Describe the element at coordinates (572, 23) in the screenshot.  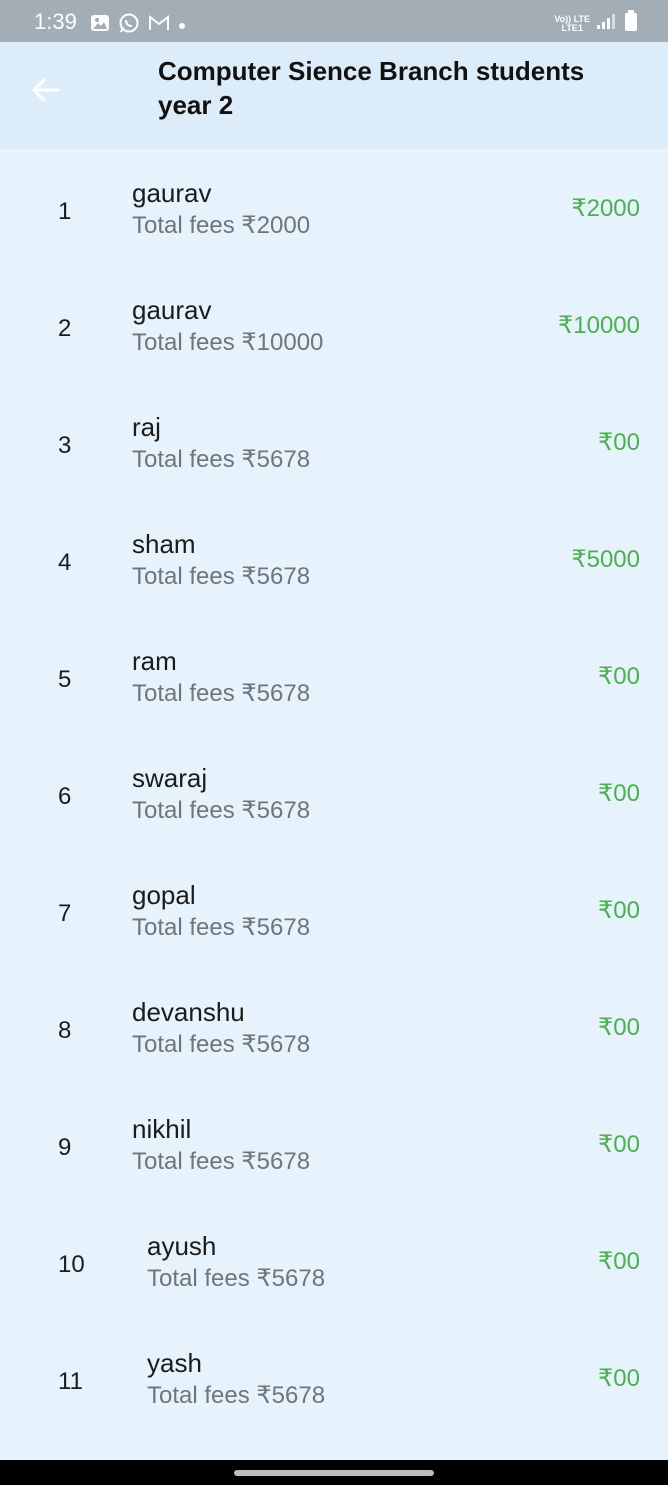
I see `volte-indicator: Vo)) LTE LTE1` at that location.